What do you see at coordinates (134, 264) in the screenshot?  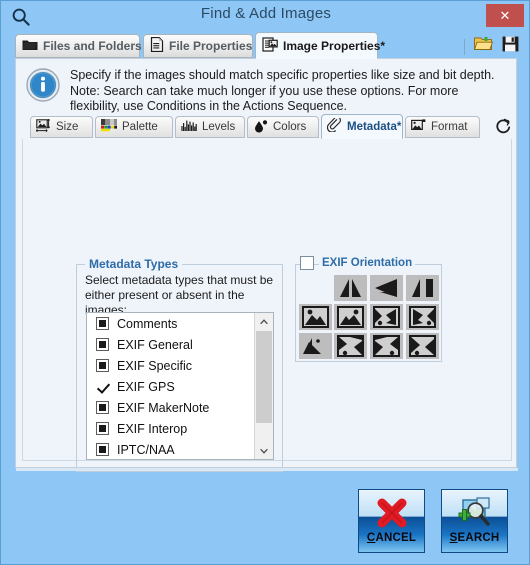 I see `metadata-types-legend: Metadata Types` at bounding box center [134, 264].